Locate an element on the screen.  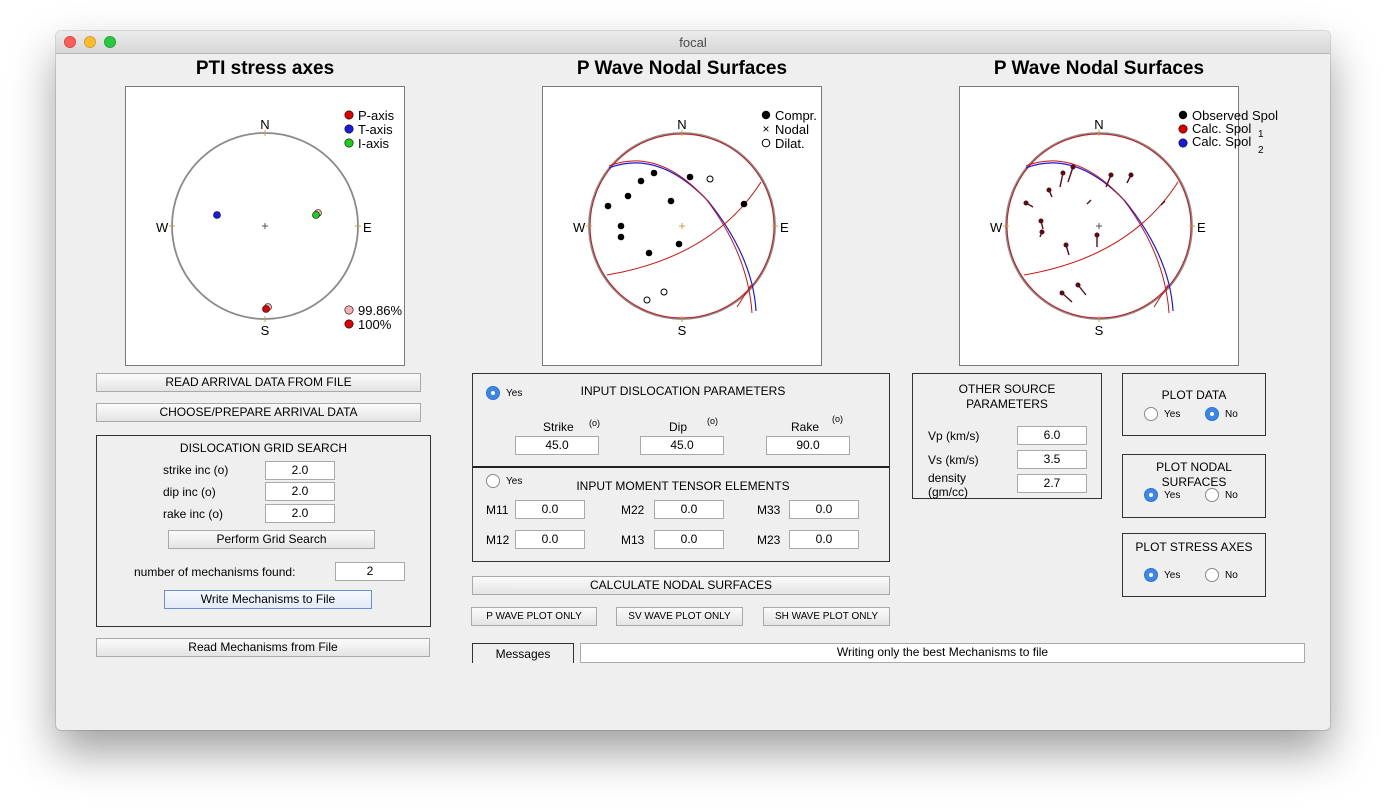
plot-nodal-yes-label: Yes is located at coordinates (1172, 495).